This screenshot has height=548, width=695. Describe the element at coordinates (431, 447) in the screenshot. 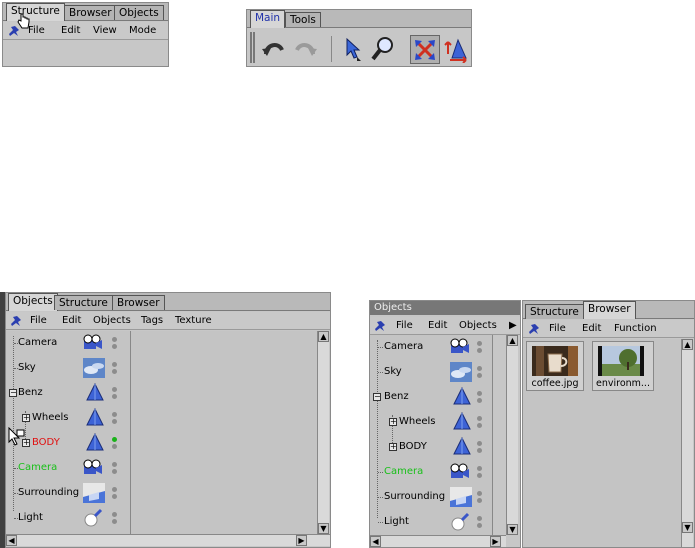

I see `tree-row-body: + BODY` at that location.